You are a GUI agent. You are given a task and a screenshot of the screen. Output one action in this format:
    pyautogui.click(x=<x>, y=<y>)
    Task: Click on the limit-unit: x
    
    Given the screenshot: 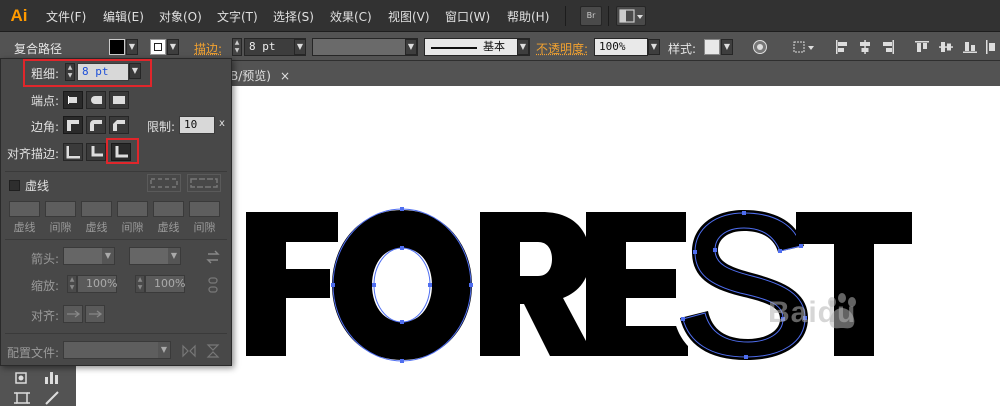 What is the action you would take?
    pyautogui.click(x=222, y=123)
    